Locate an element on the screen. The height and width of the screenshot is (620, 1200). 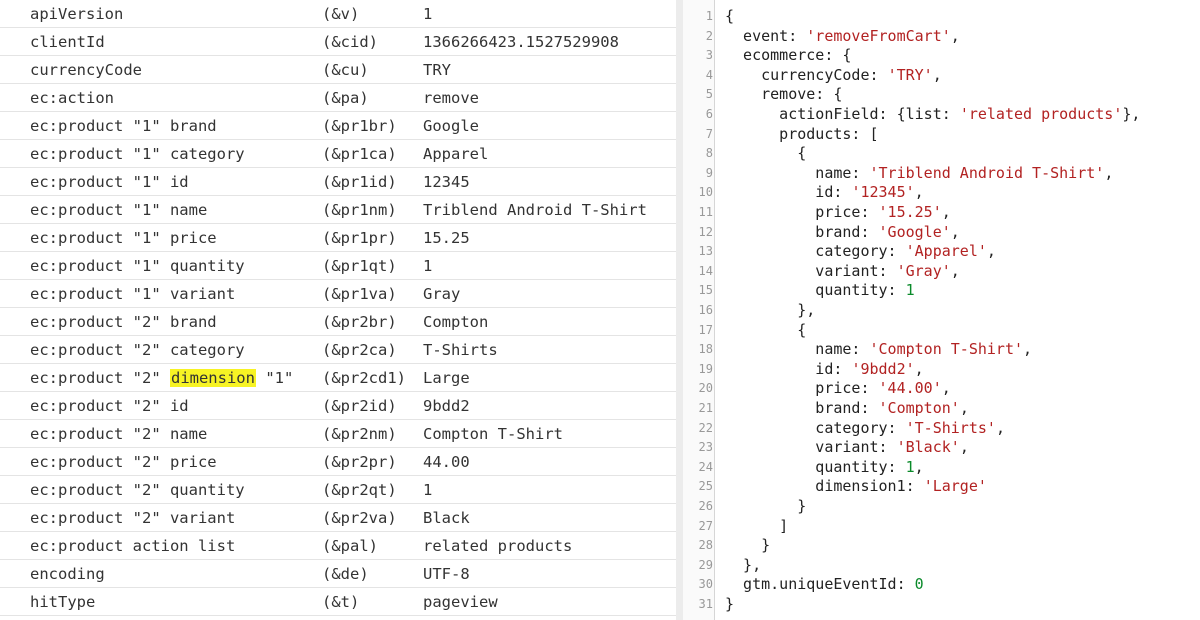
code-line: quantity: 1, is located at coordinates (824, 467).